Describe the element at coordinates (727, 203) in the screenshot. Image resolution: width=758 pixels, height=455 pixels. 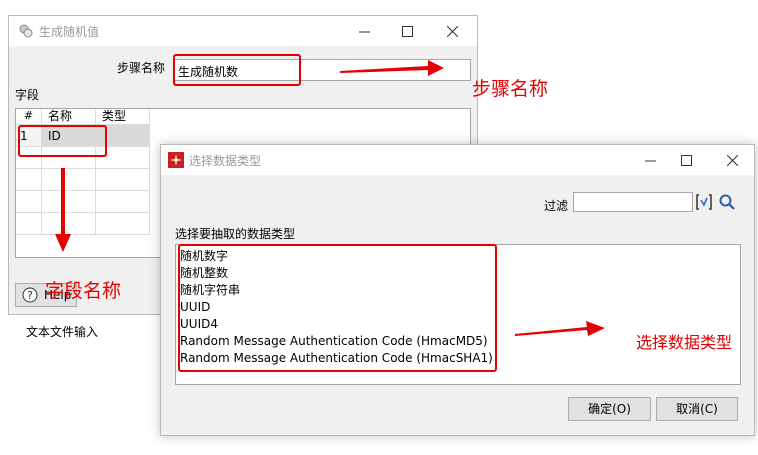
I see `search-icon` at that location.